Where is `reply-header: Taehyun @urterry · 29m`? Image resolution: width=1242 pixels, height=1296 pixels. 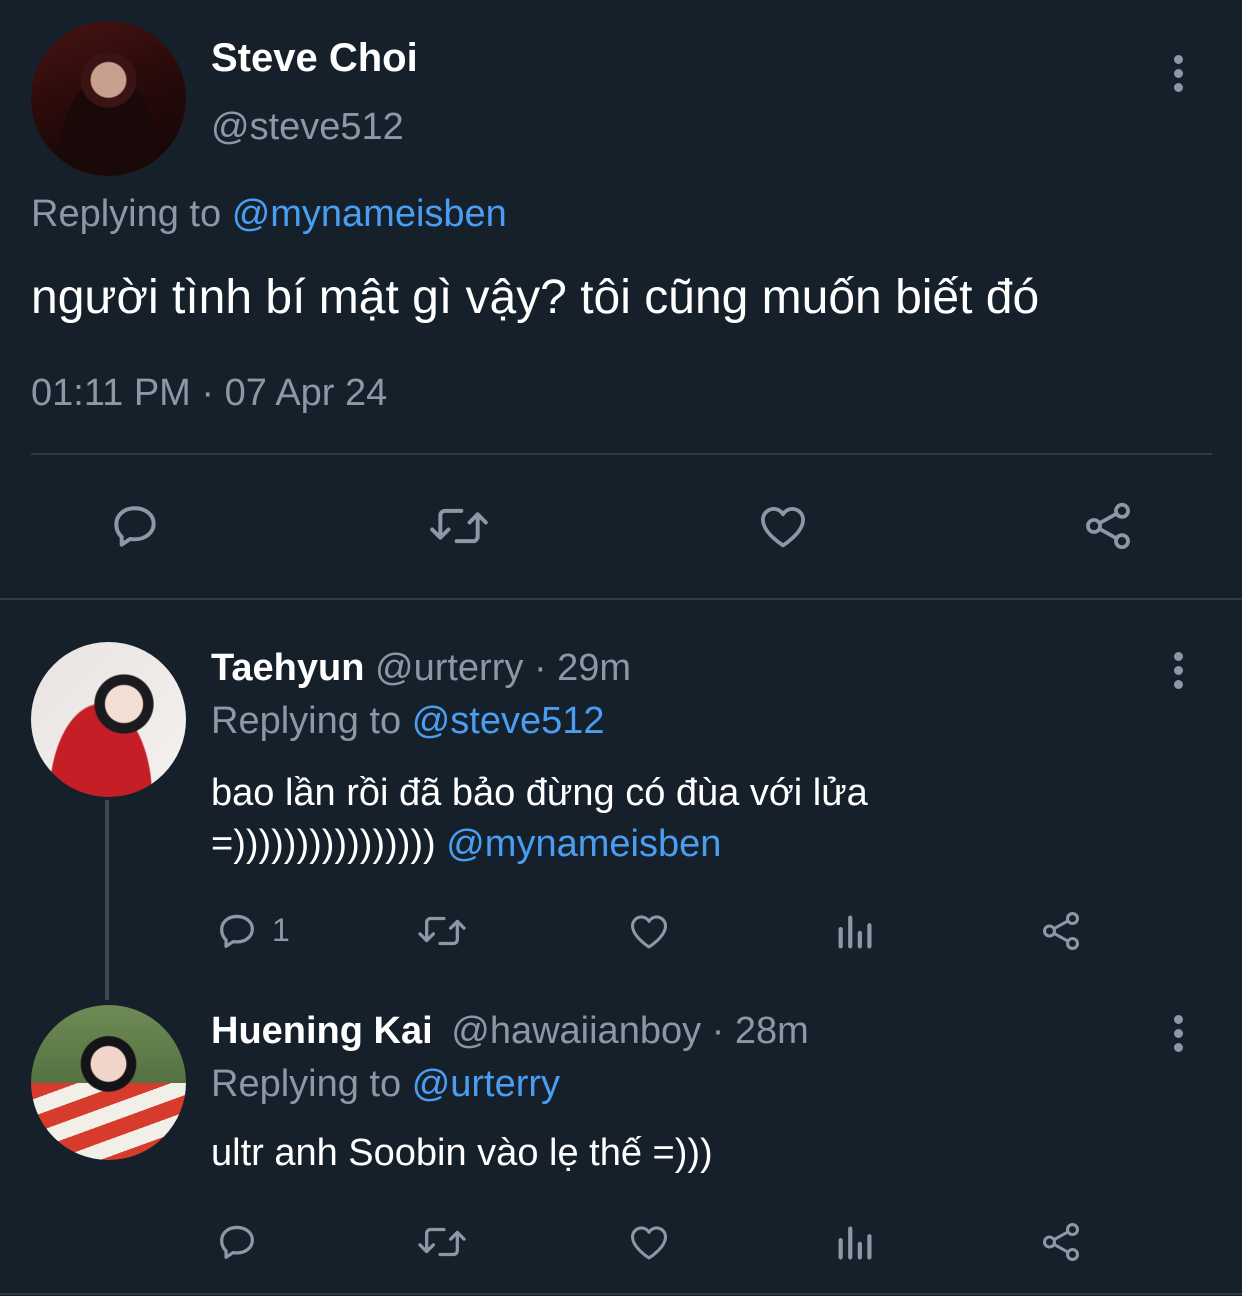 reply-header: Taehyun @urterry · 29m is located at coordinates (421, 668).